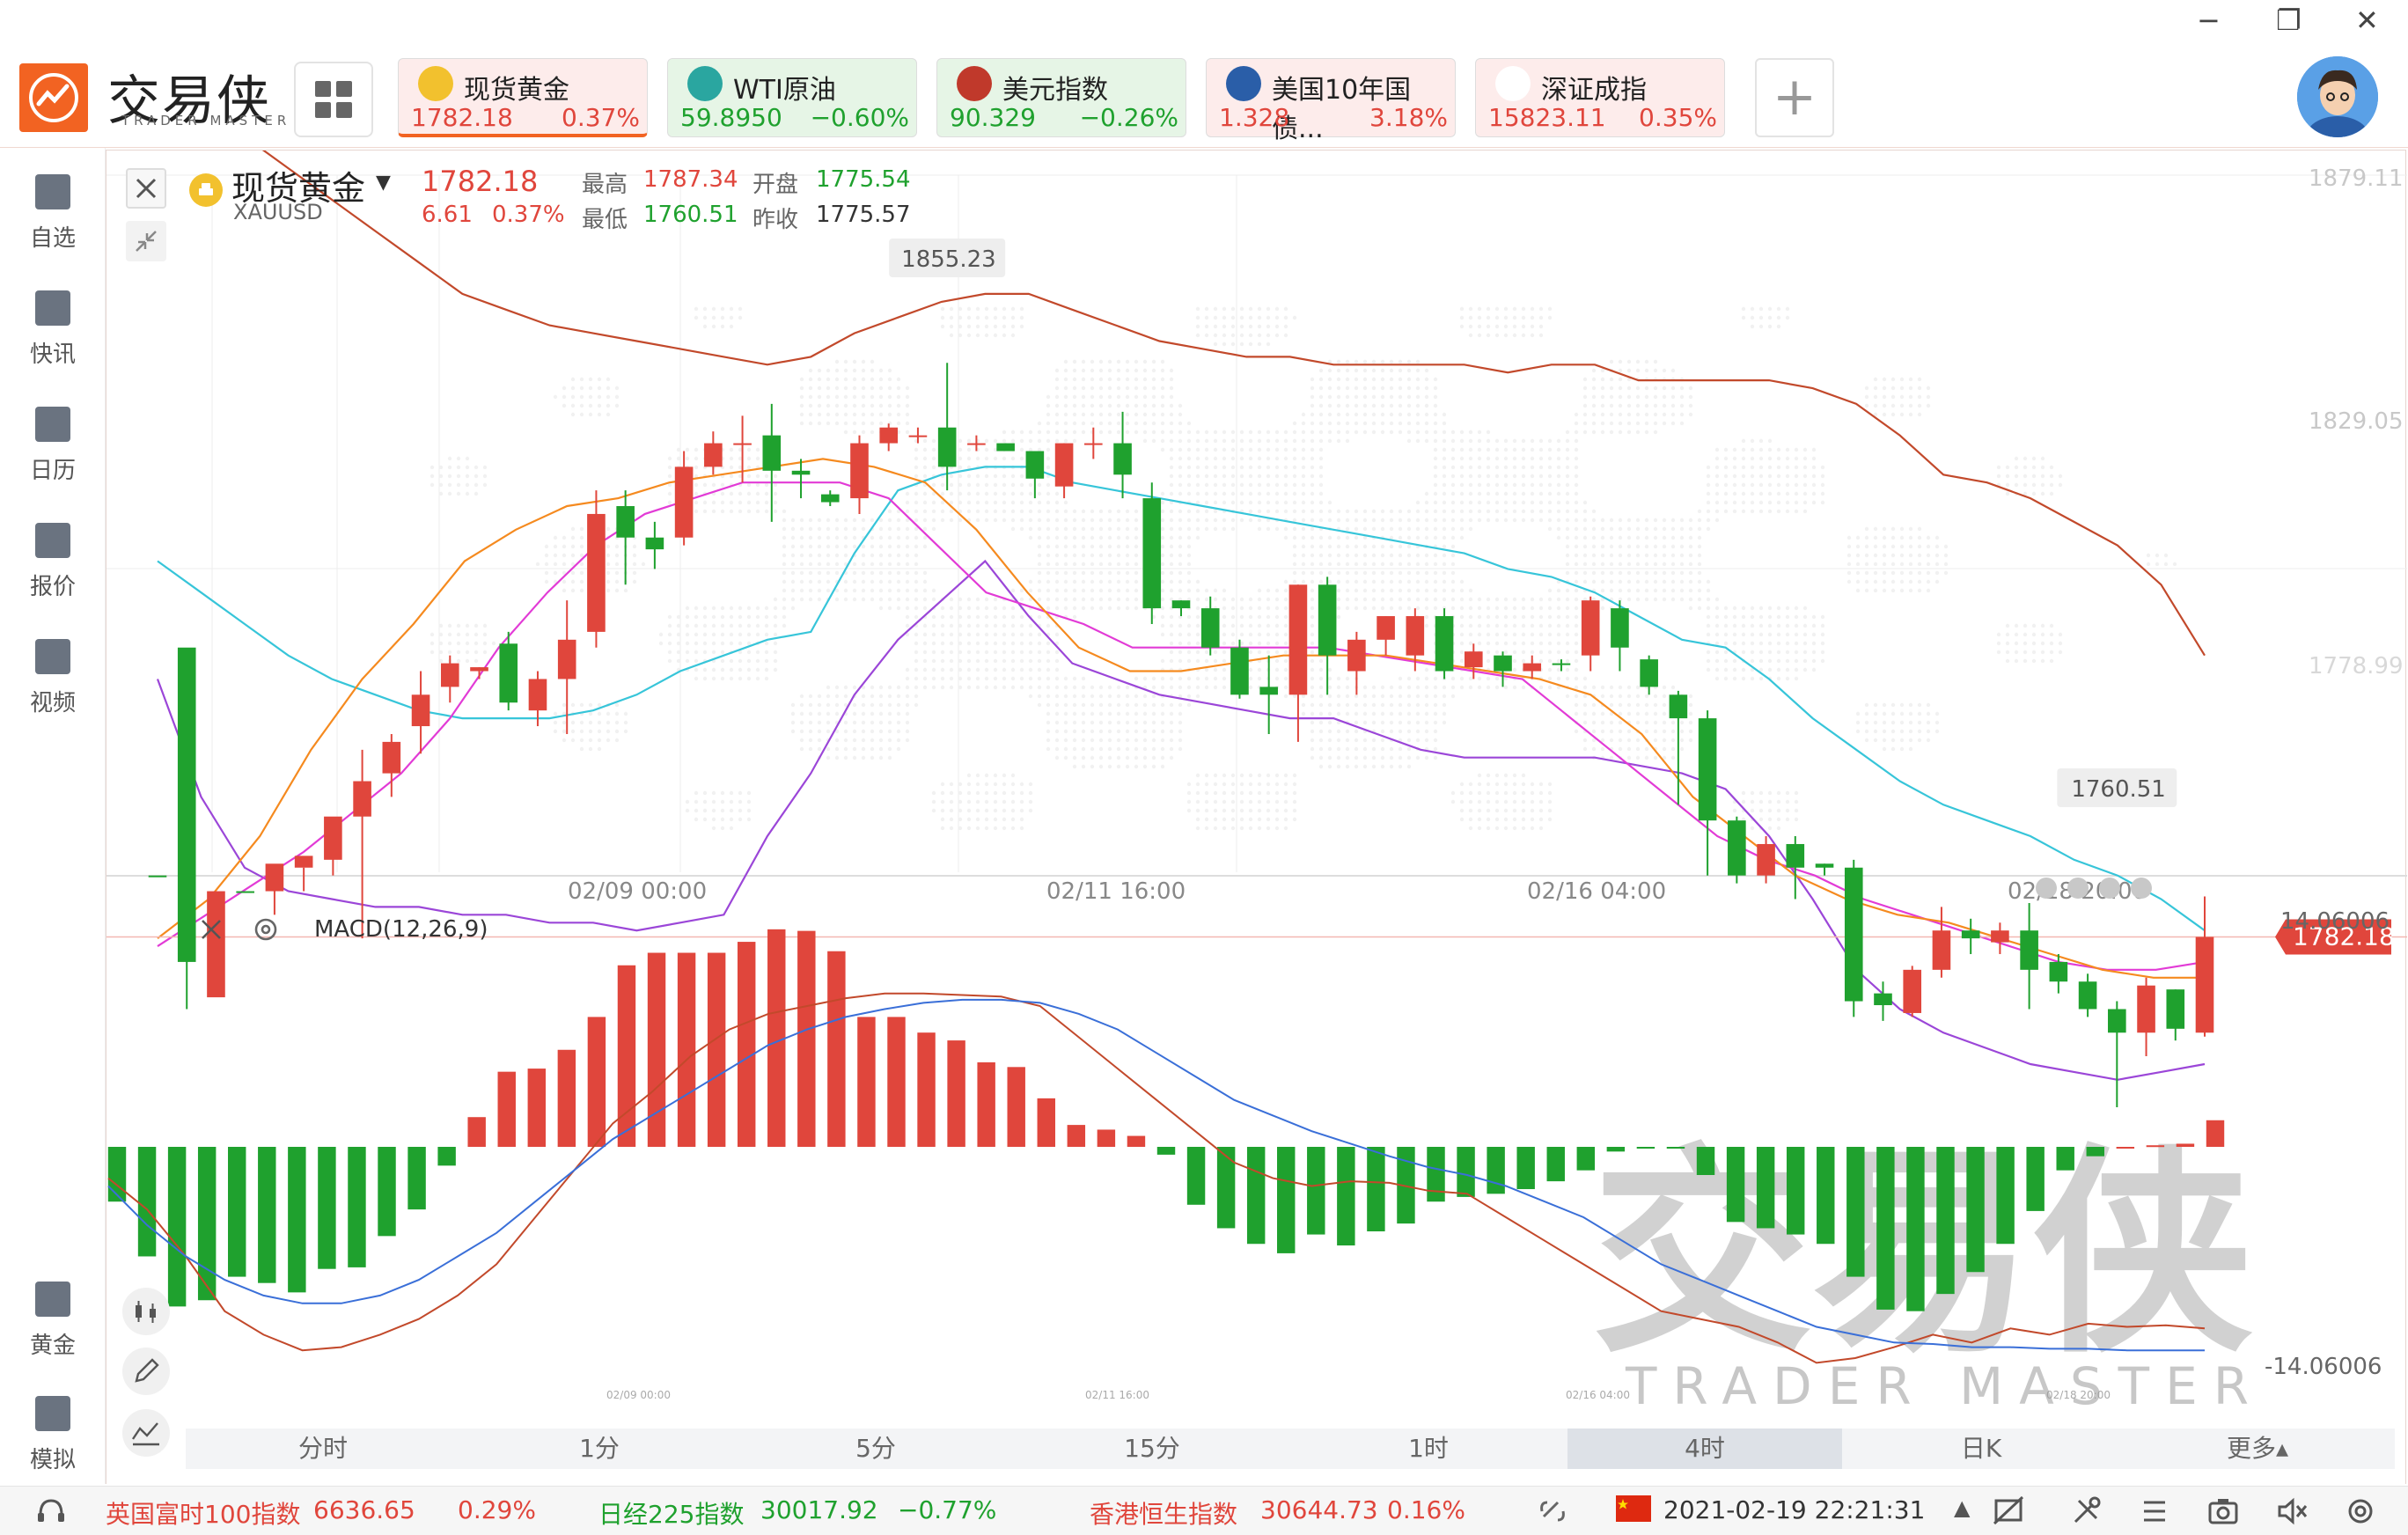 The width and height of the screenshot is (2408, 1535). Describe the element at coordinates (1552, 1513) in the screenshot. I see `link-icon` at that location.